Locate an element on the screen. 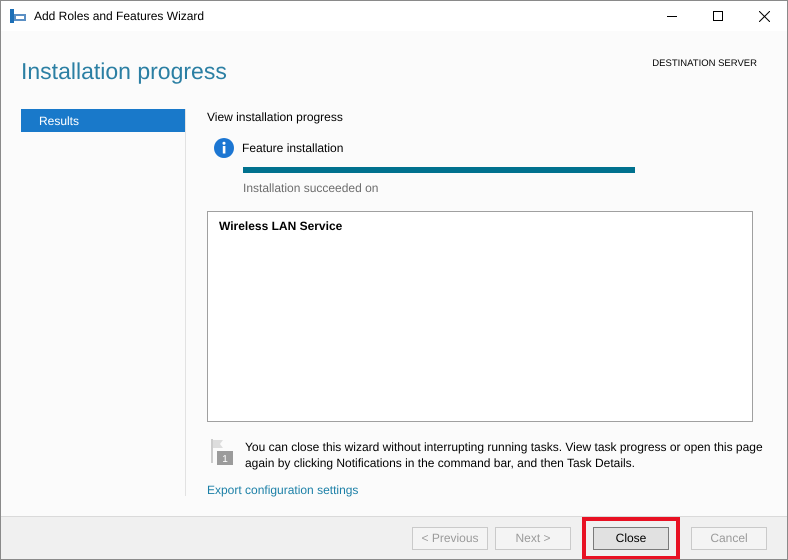 This screenshot has width=788, height=560. status-text: Installation succeeded on is located at coordinates (311, 188).